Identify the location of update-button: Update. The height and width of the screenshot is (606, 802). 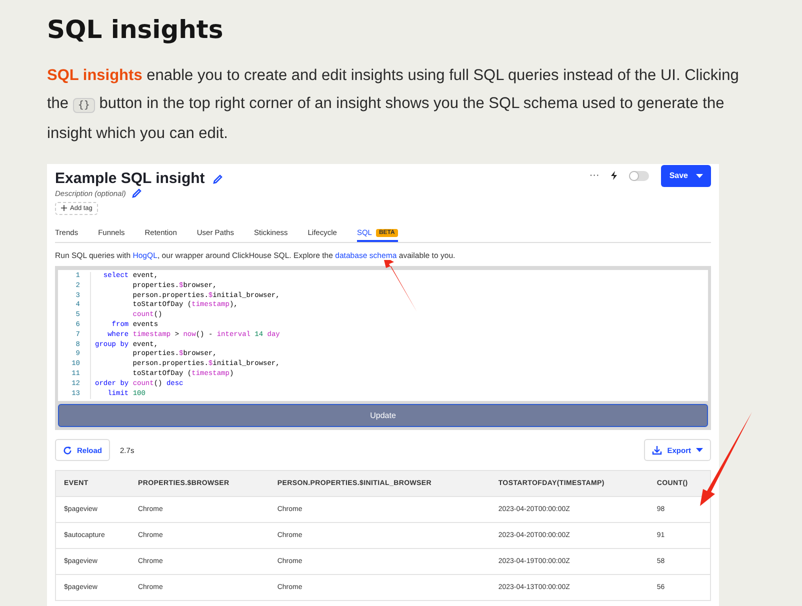
(383, 416).